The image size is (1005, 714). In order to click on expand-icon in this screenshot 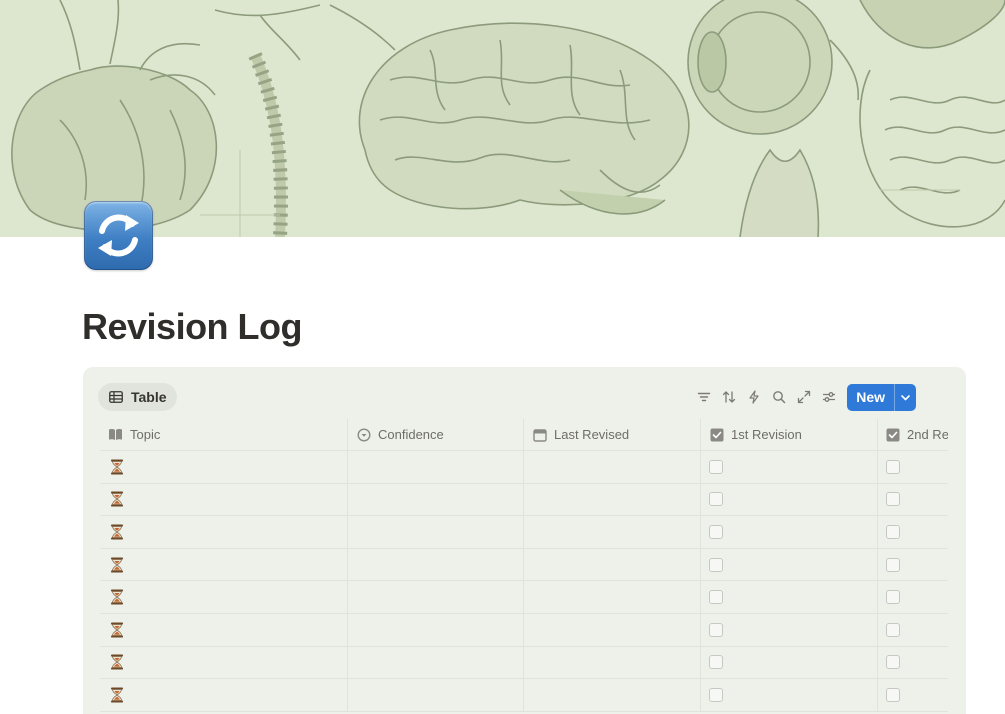, I will do `click(804, 397)`.